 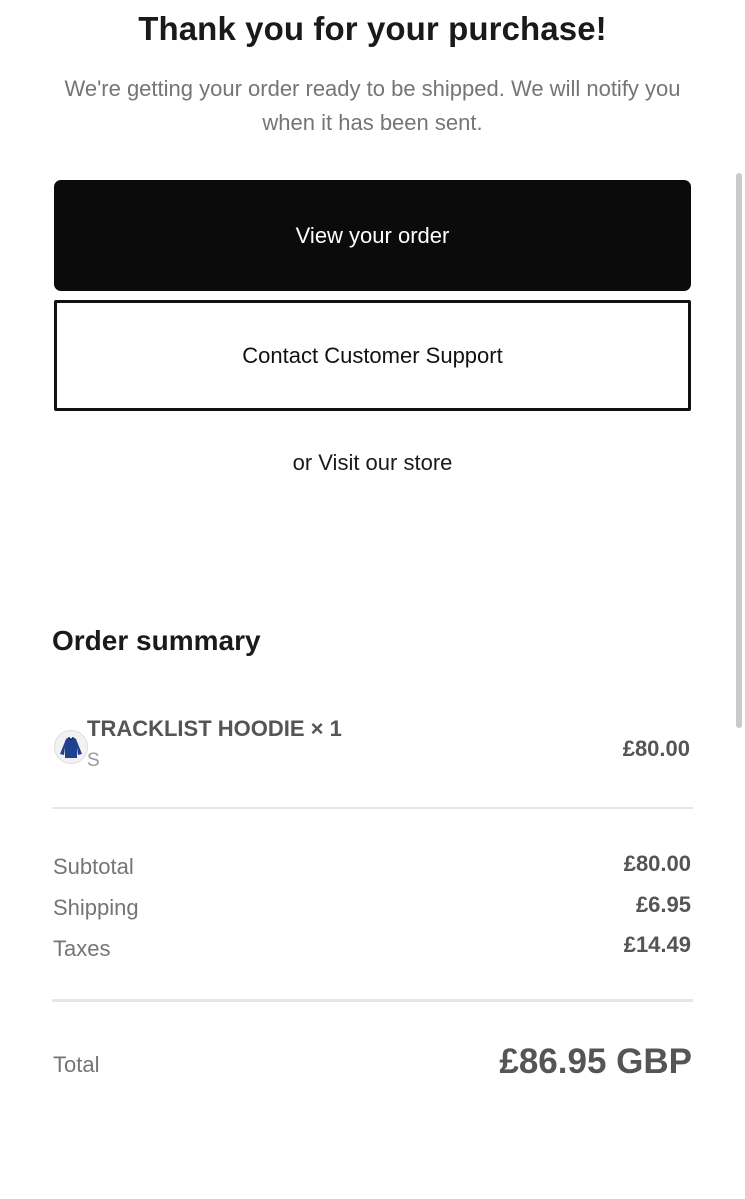 What do you see at coordinates (657, 944) in the screenshot?
I see `taxes-value: £14.49` at bounding box center [657, 944].